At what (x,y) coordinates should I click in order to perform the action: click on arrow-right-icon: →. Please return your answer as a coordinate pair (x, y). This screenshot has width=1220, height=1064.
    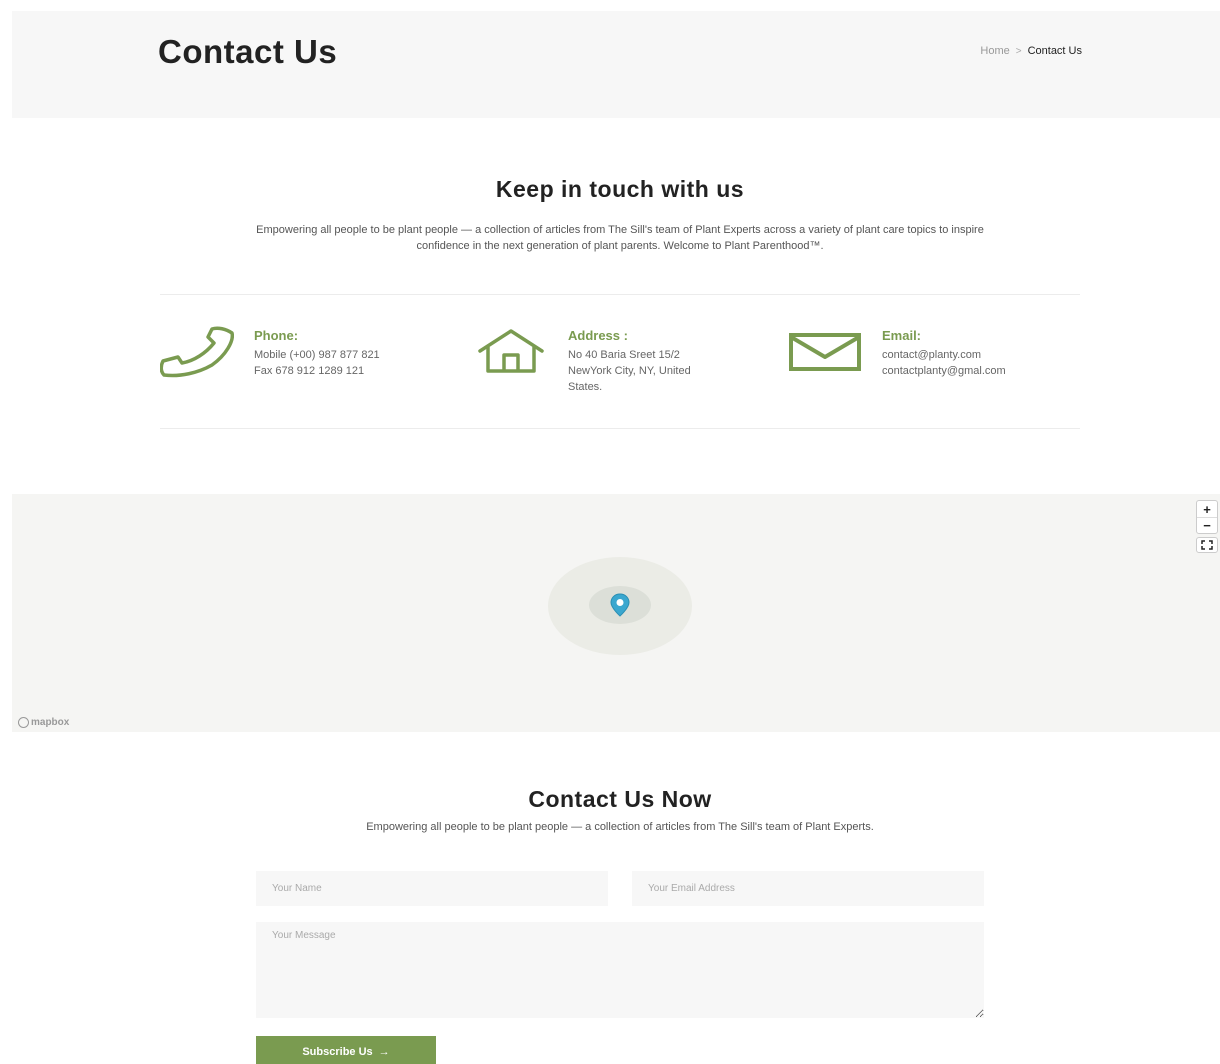
    Looking at the image, I should click on (384, 1052).